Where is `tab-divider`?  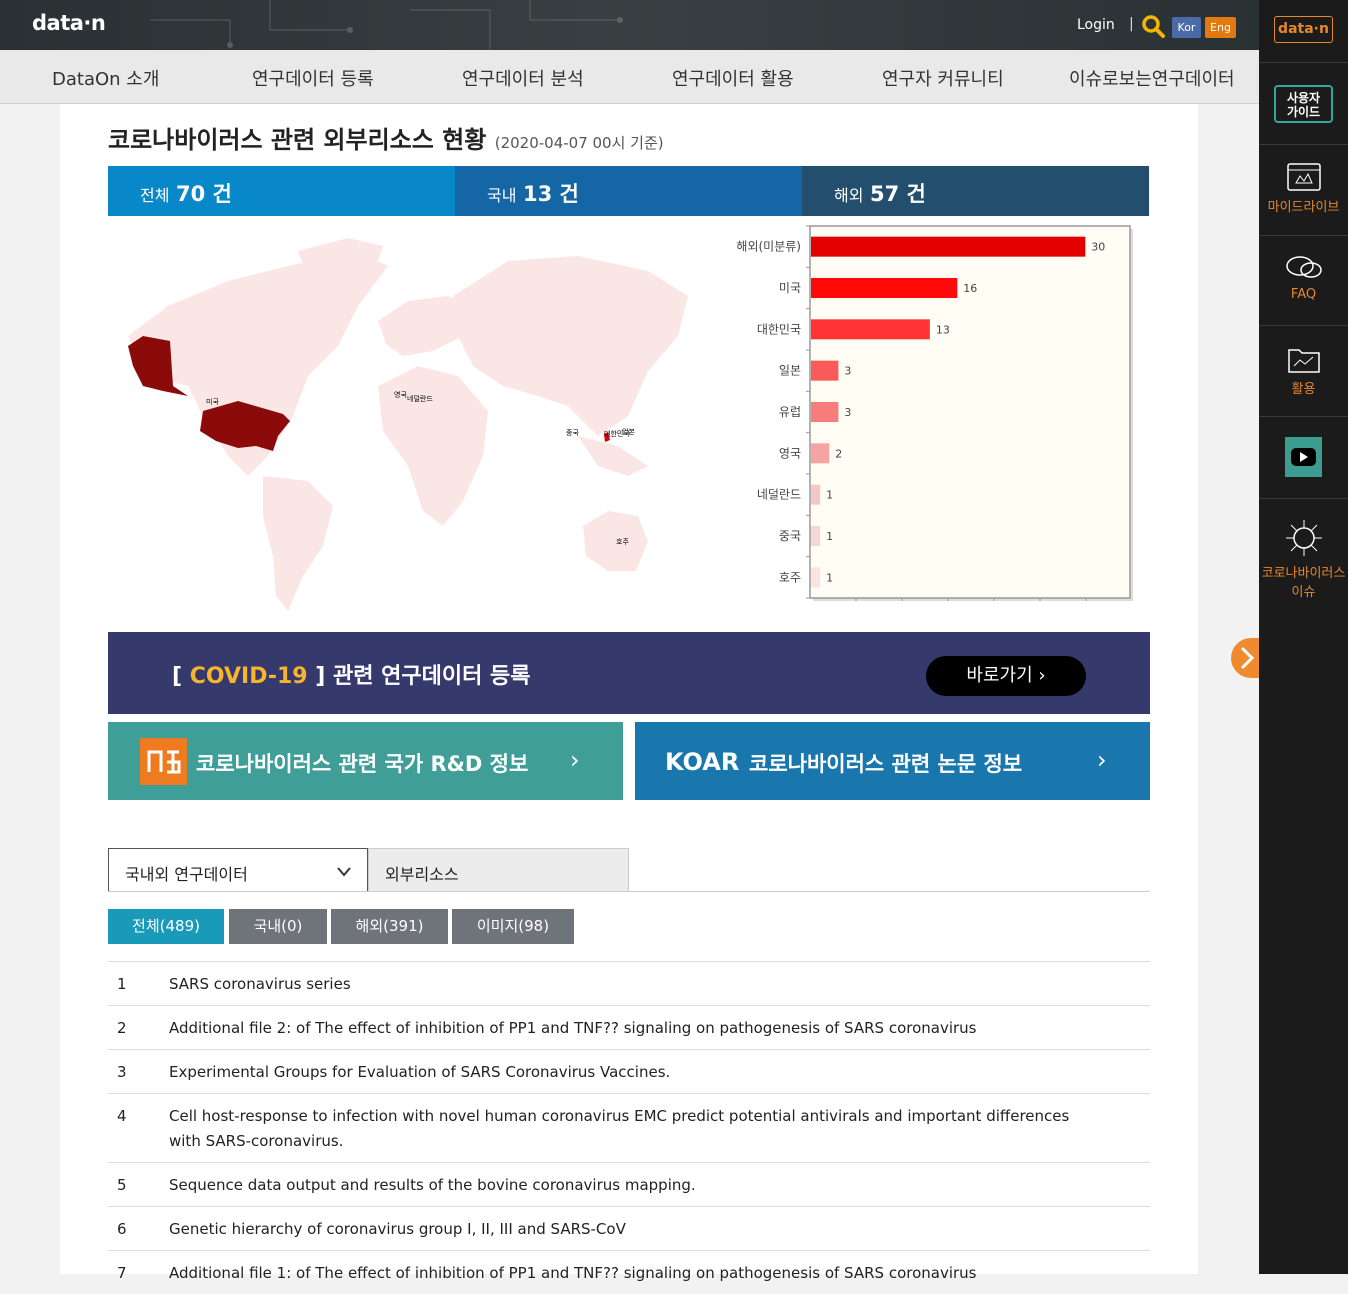 tab-divider is located at coordinates (629, 891).